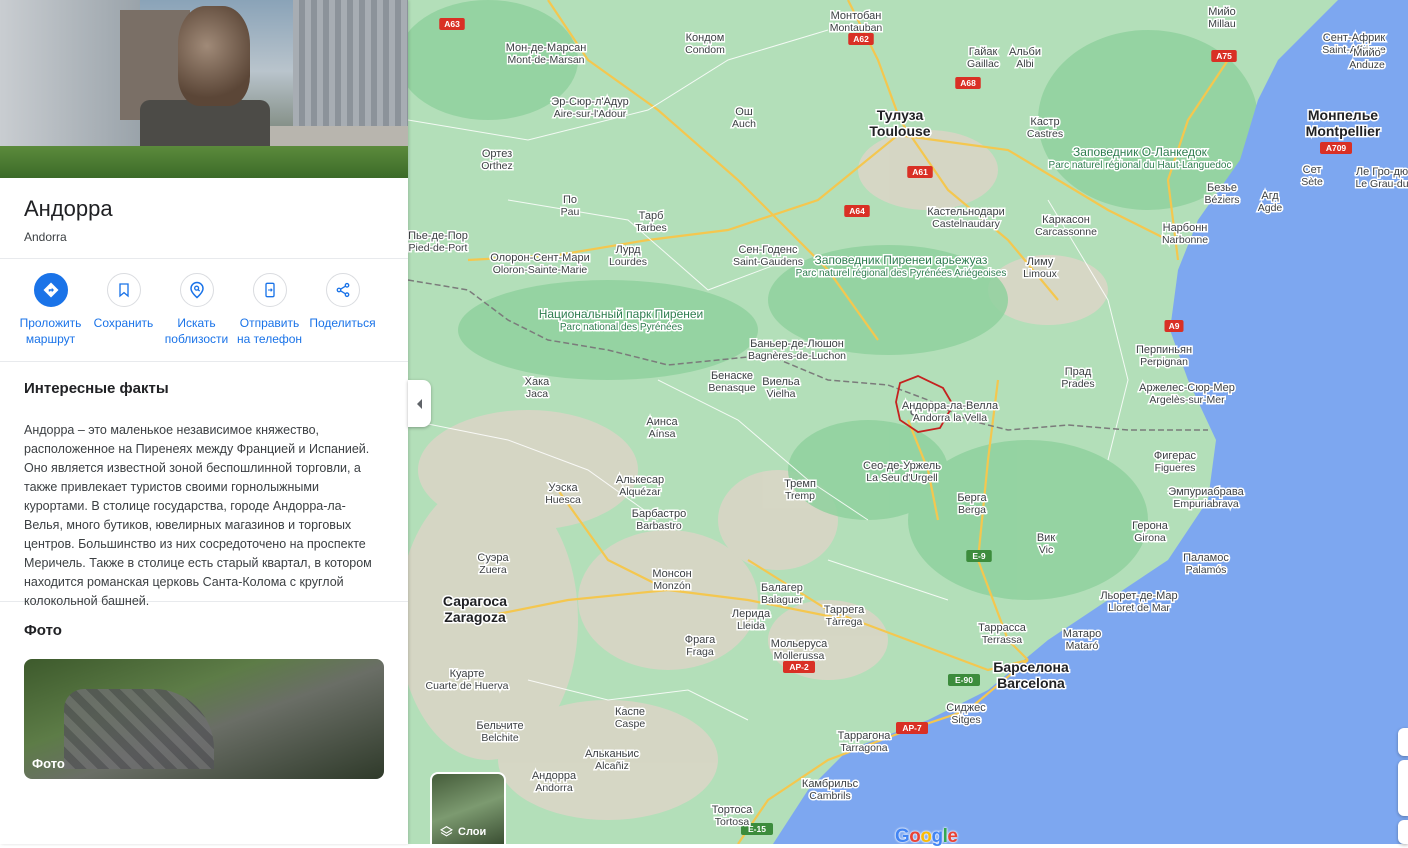 The image size is (1408, 848). I want to click on map-label-local: Prades, so click(1077, 384).